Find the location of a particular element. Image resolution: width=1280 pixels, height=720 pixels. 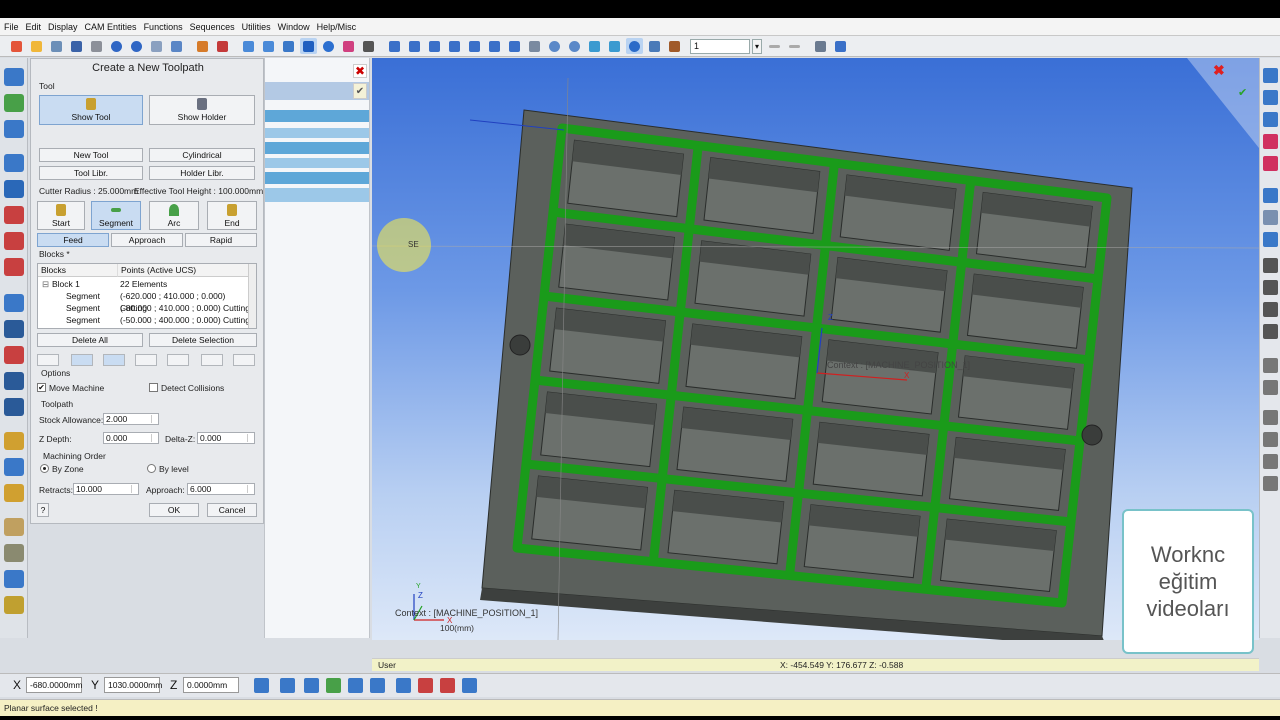

undo-icon is located at coordinates (116, 46).